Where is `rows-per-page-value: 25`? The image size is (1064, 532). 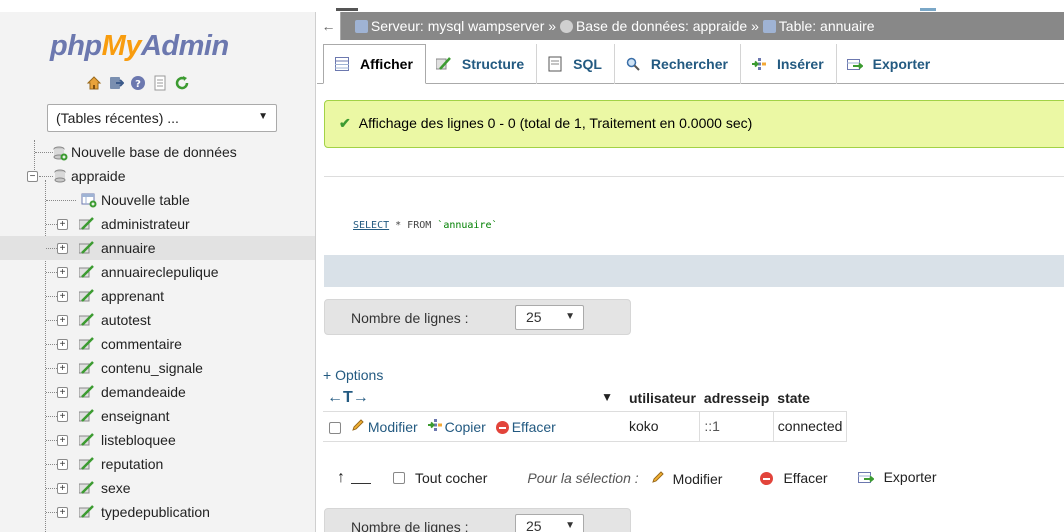 rows-per-page-value: 25 is located at coordinates (534, 525).